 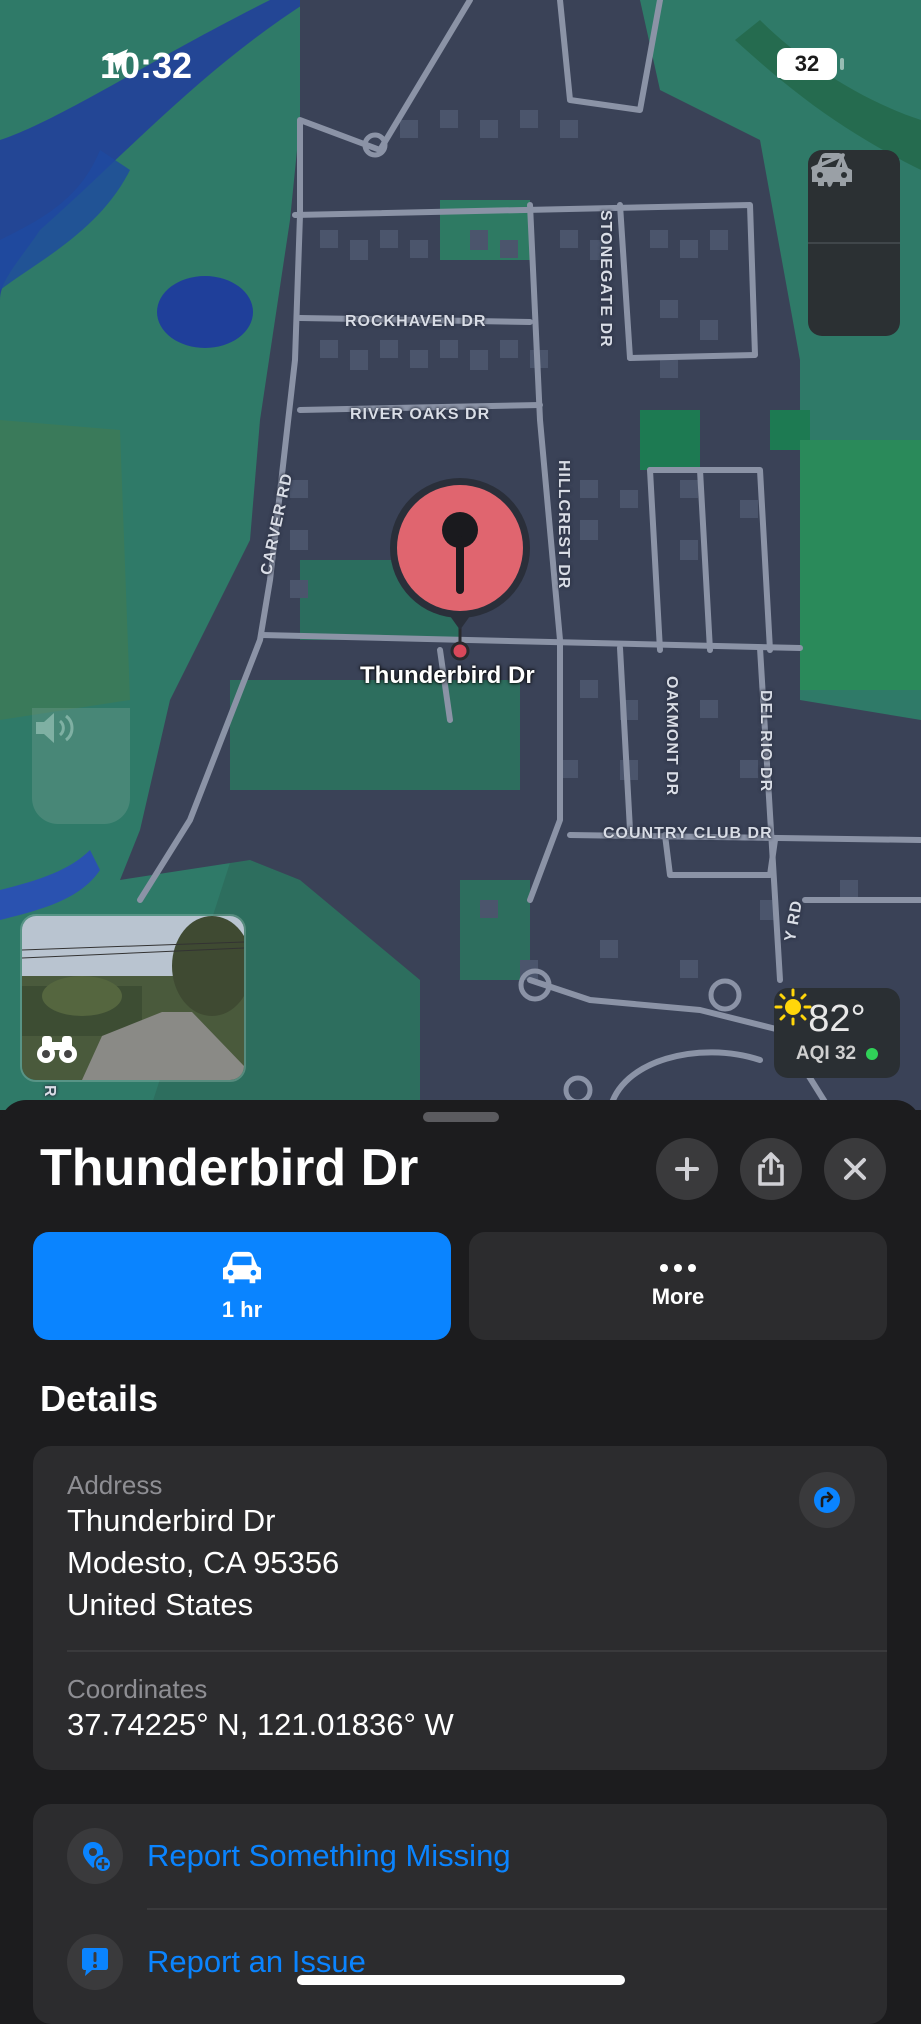 I want to click on report-bubble-icon, so click(x=95, y=1962).